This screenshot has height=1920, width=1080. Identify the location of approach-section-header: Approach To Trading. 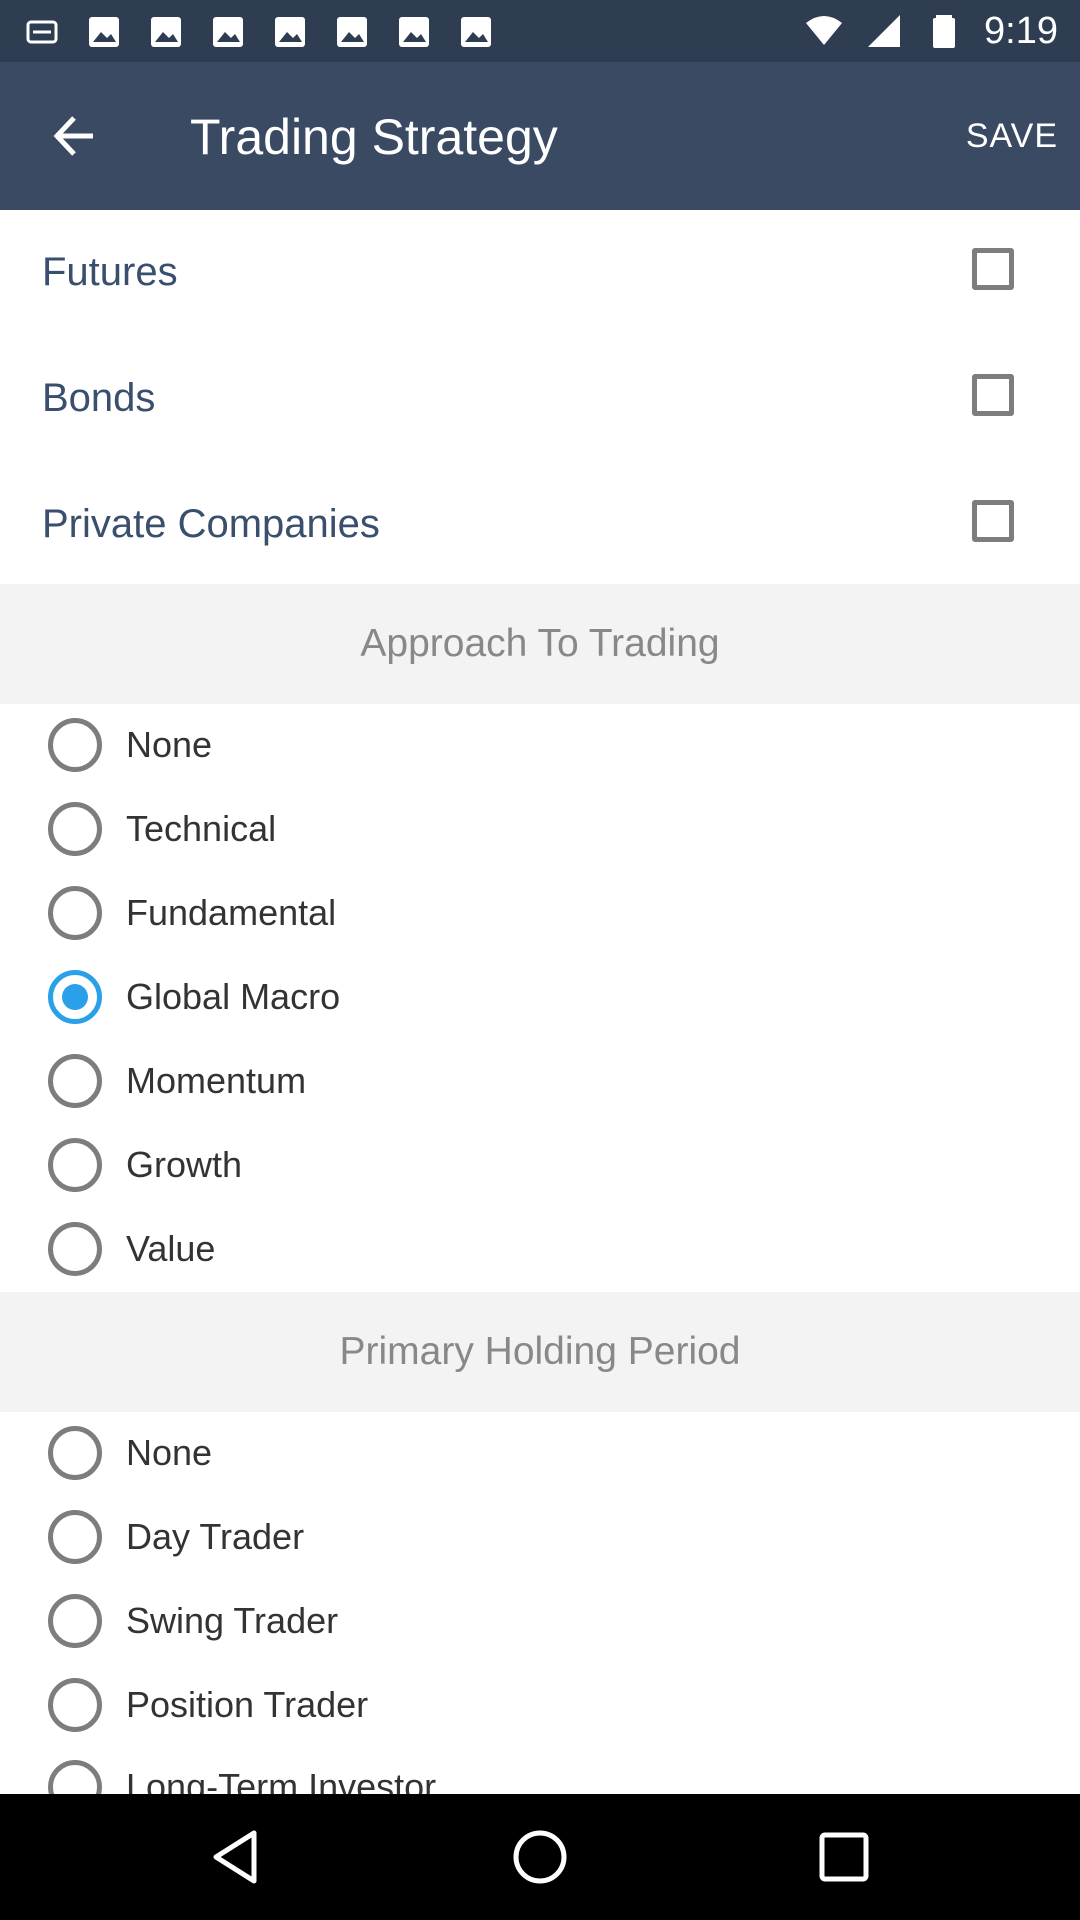
(540, 644).